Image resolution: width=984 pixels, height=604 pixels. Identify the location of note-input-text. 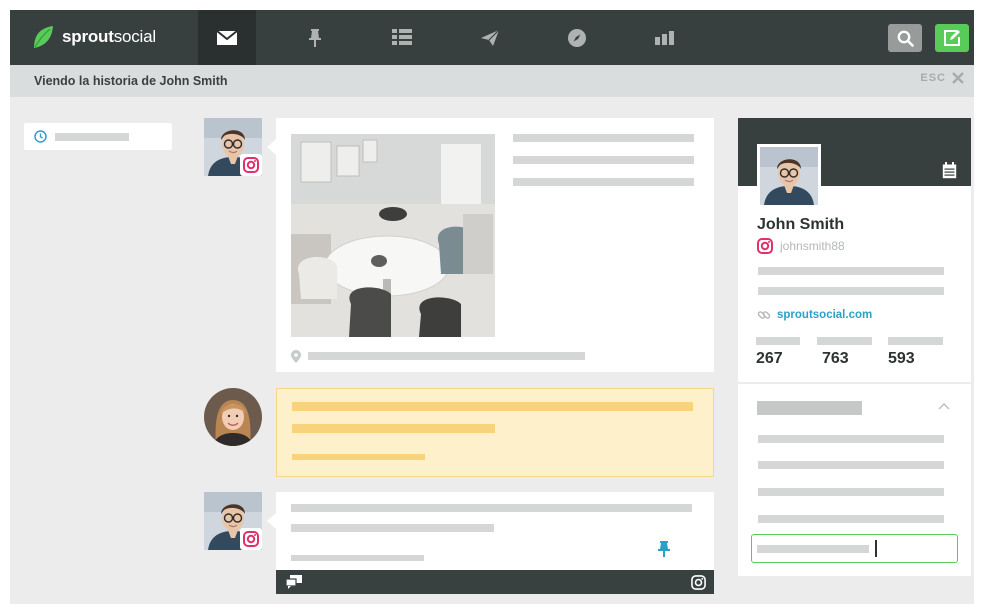
(813, 549).